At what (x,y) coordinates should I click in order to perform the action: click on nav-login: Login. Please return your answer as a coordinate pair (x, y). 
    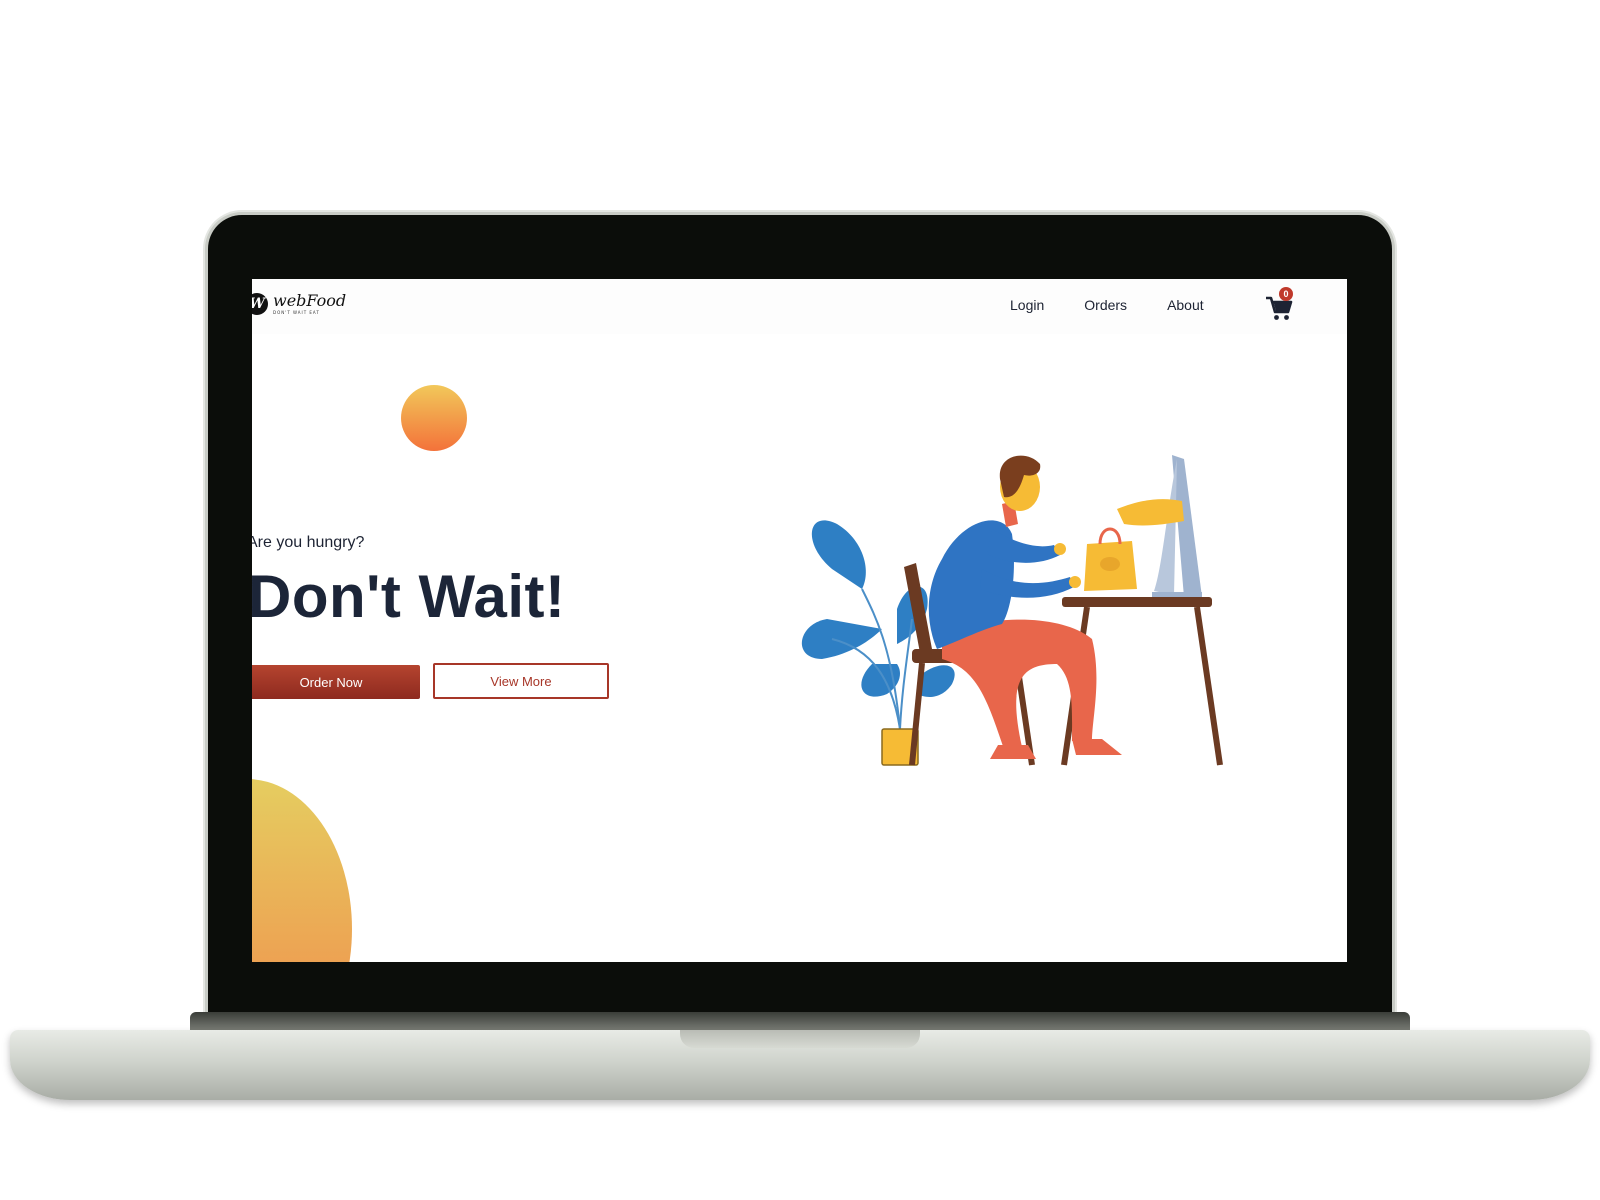
    Looking at the image, I should click on (1027, 305).